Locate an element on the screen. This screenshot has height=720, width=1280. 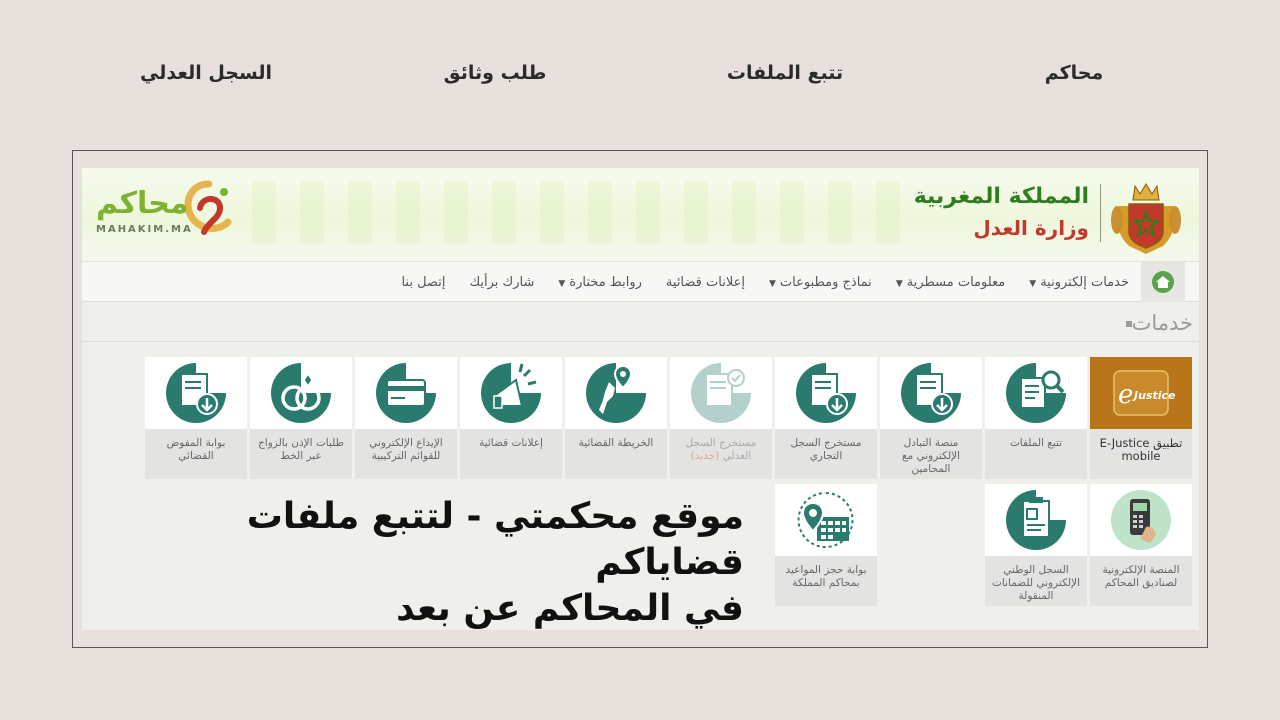
tile-label: مستخرج السجل التجاري is located at coordinates (826, 454).